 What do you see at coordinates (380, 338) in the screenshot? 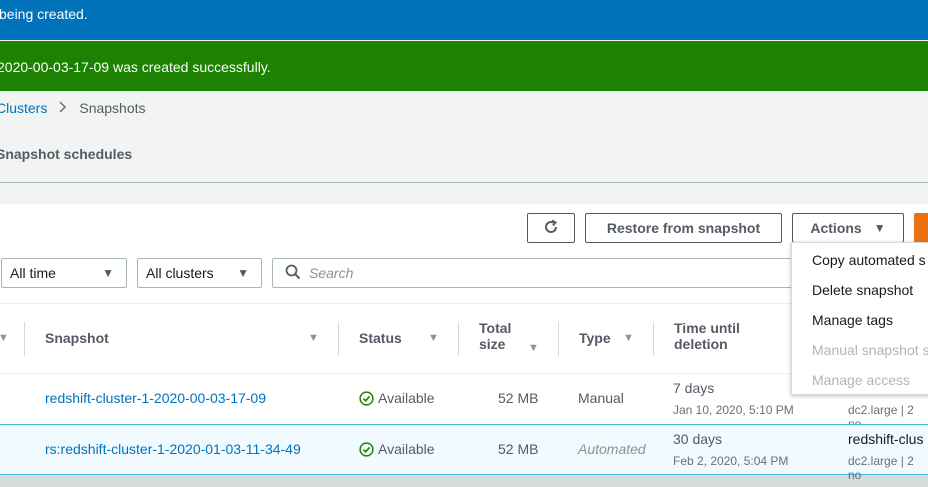
I see `column-header-status: Status` at bounding box center [380, 338].